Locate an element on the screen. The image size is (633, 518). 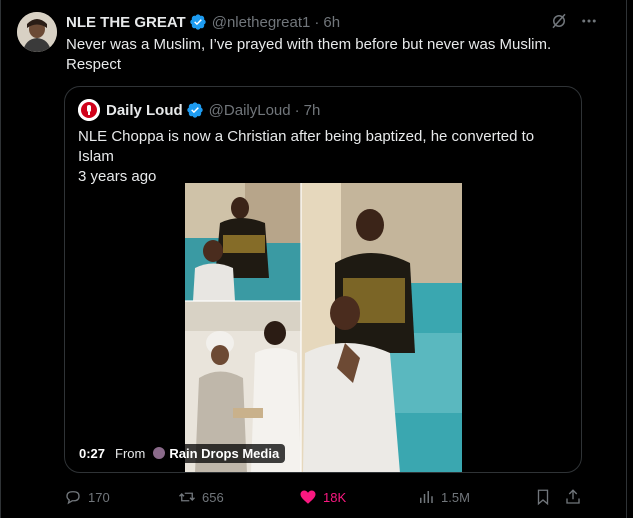
avatar is located at coordinates (37, 32).